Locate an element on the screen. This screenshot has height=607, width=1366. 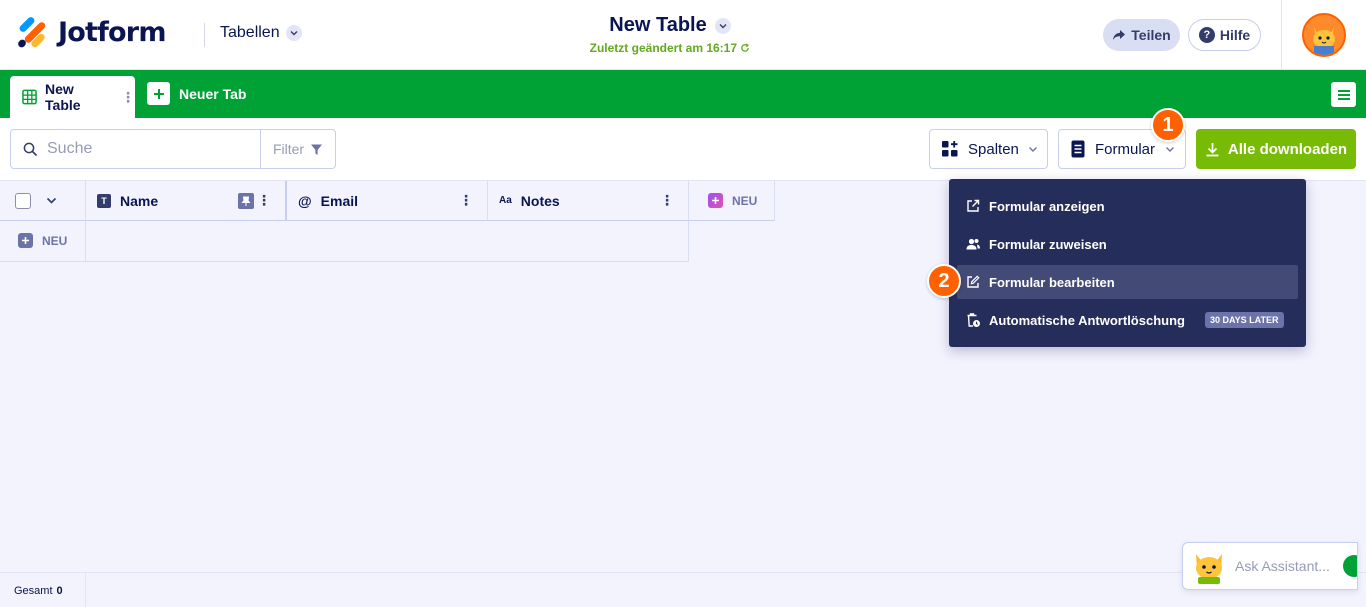
column-label: Email is located at coordinates (339, 200).